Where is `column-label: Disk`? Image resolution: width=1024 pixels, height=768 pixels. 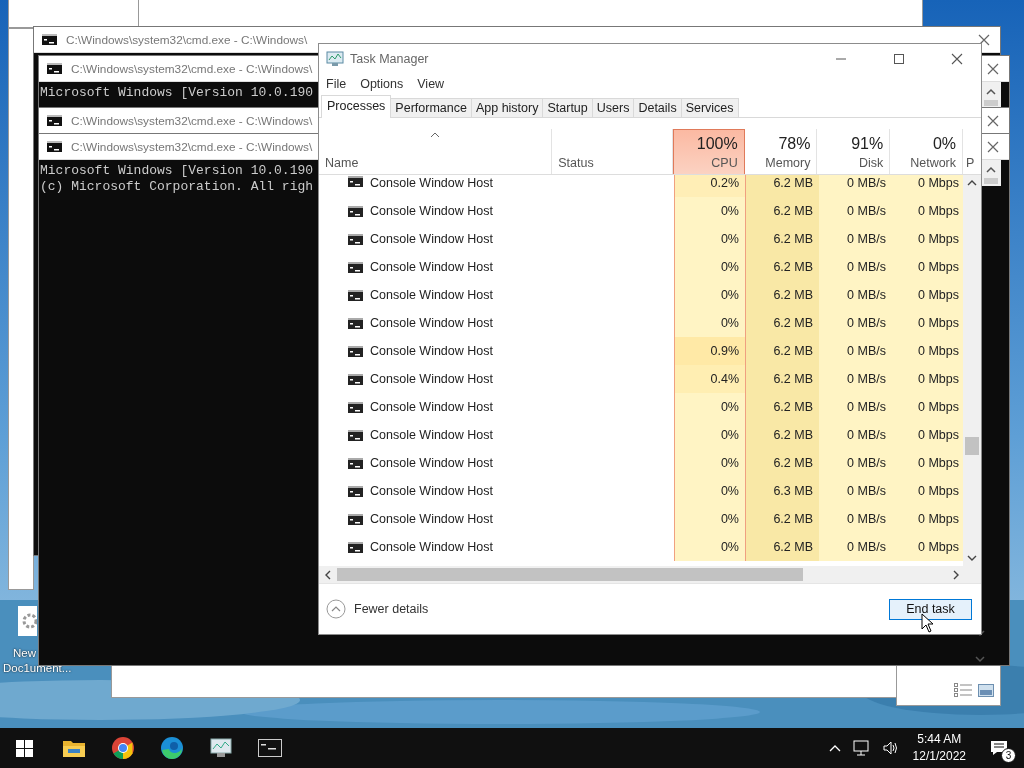 column-label: Disk is located at coordinates (871, 163).